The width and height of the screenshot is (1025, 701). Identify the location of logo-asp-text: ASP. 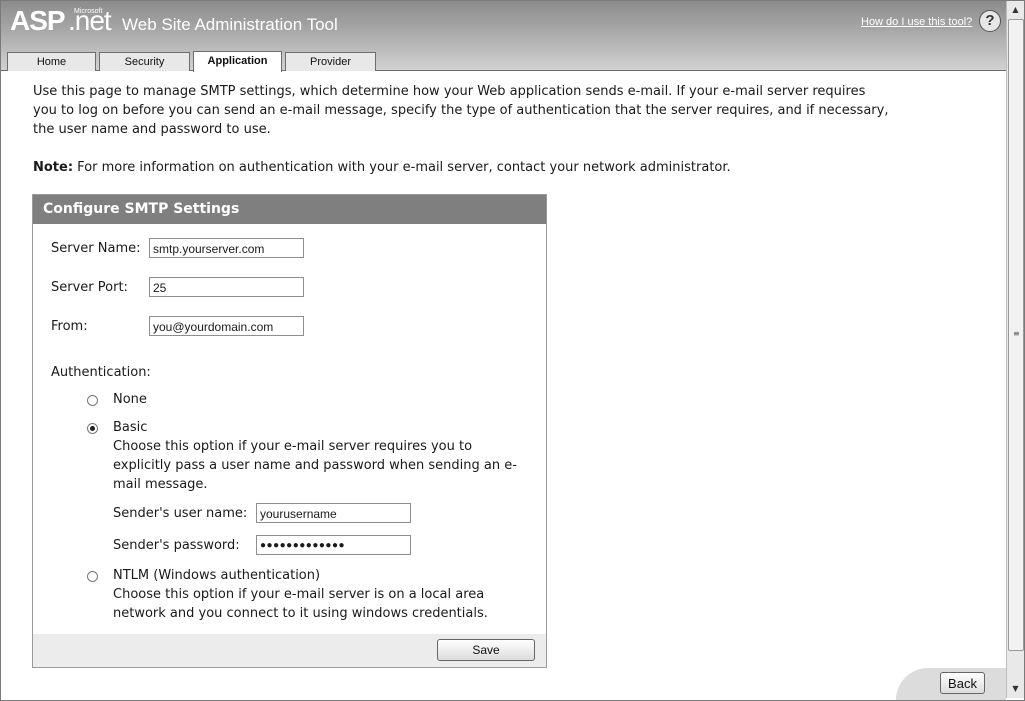
(38, 20).